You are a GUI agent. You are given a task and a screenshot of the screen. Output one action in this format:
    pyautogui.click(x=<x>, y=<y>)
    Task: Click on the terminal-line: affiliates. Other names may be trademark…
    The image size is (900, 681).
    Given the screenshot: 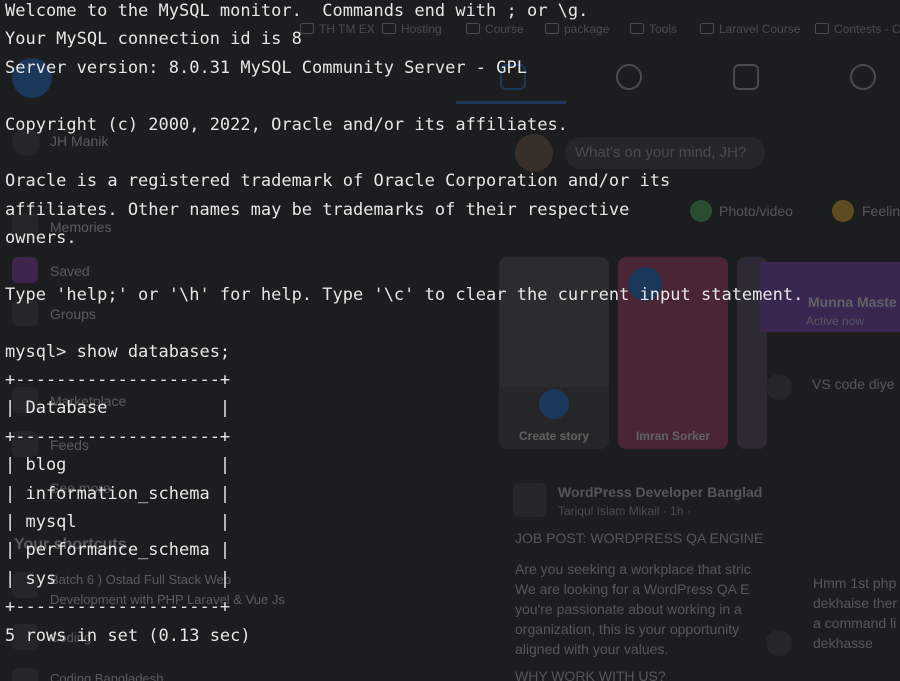 What is the action you would take?
    pyautogui.click(x=317, y=209)
    